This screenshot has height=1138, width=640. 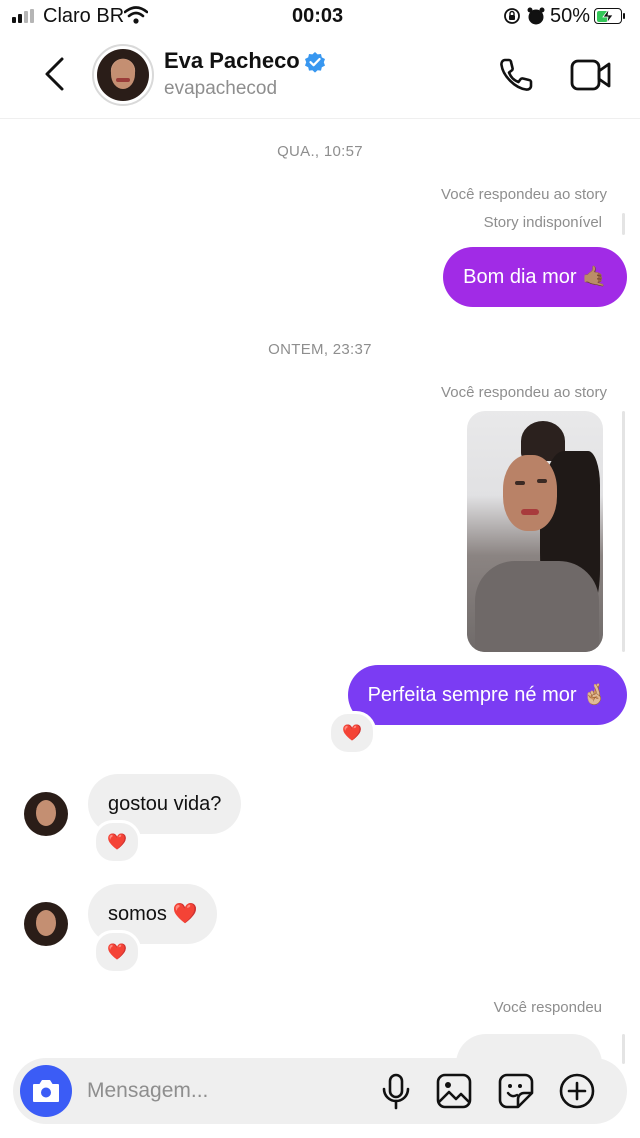 I want to click on carrier-name: Claro BR, so click(x=84, y=16).